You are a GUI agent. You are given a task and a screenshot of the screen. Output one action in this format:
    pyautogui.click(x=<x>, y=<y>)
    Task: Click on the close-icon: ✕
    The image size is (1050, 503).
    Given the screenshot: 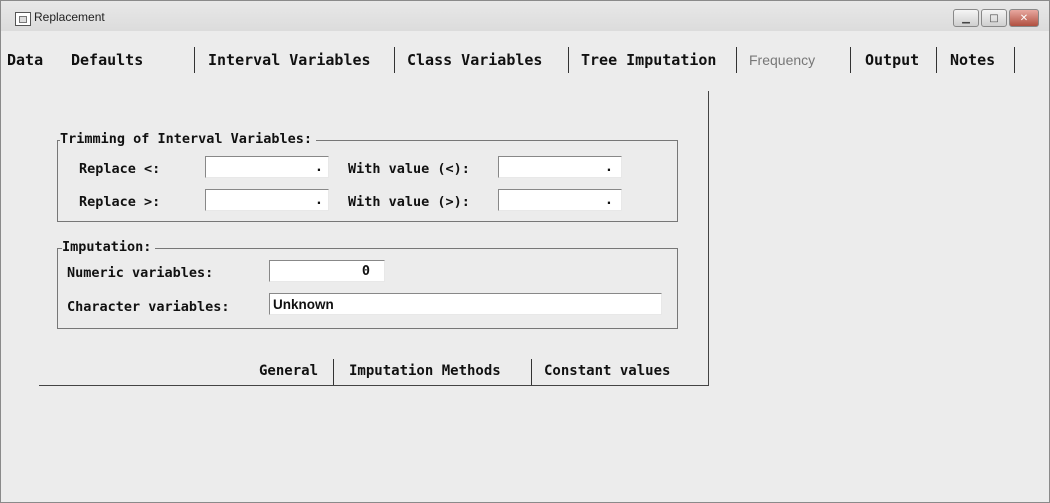 What is the action you would take?
    pyautogui.click(x=1024, y=18)
    